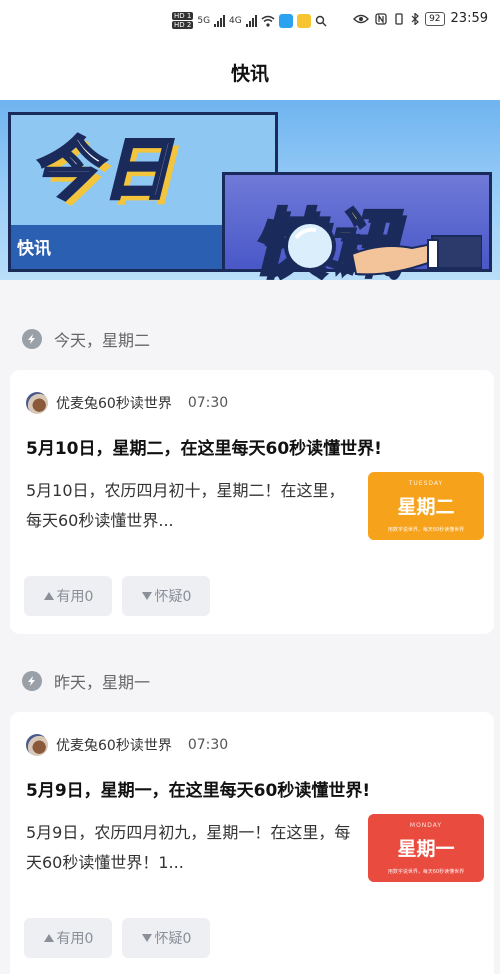 The height and width of the screenshot is (974, 500). What do you see at coordinates (34, 249) in the screenshot?
I see `banner-small-label: 快讯` at bounding box center [34, 249].